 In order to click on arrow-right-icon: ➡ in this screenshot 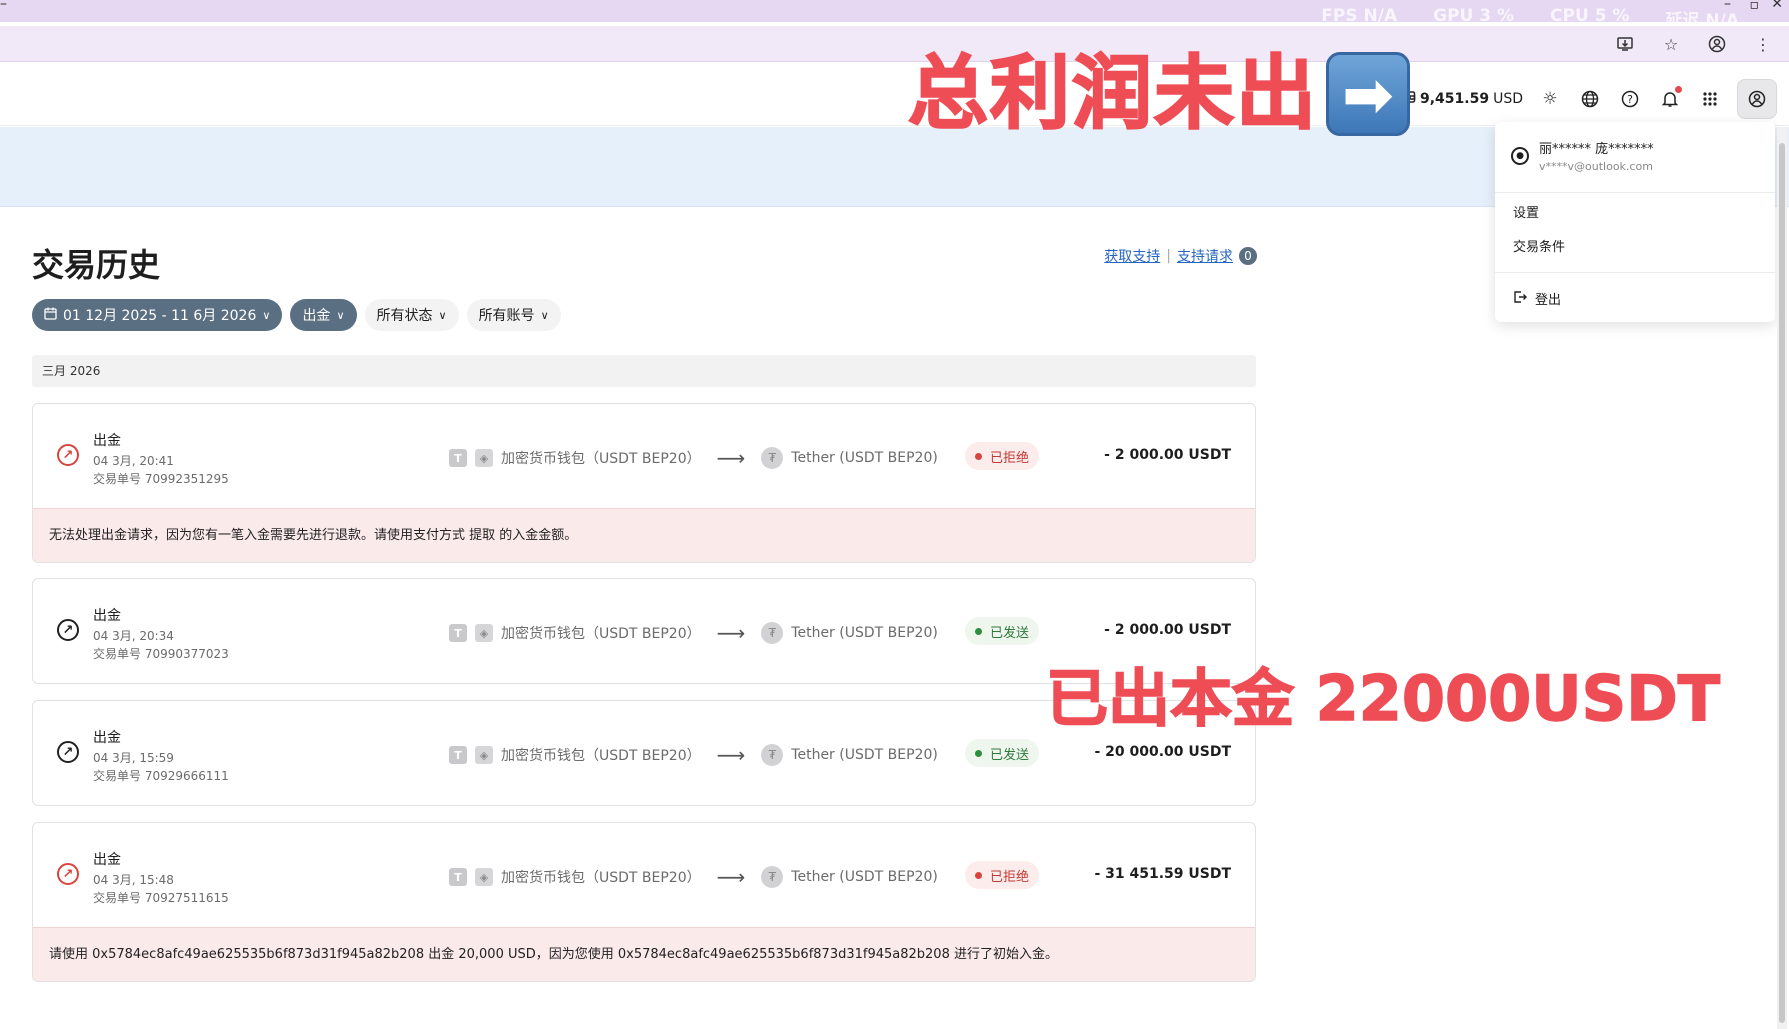, I will do `click(1368, 94)`.